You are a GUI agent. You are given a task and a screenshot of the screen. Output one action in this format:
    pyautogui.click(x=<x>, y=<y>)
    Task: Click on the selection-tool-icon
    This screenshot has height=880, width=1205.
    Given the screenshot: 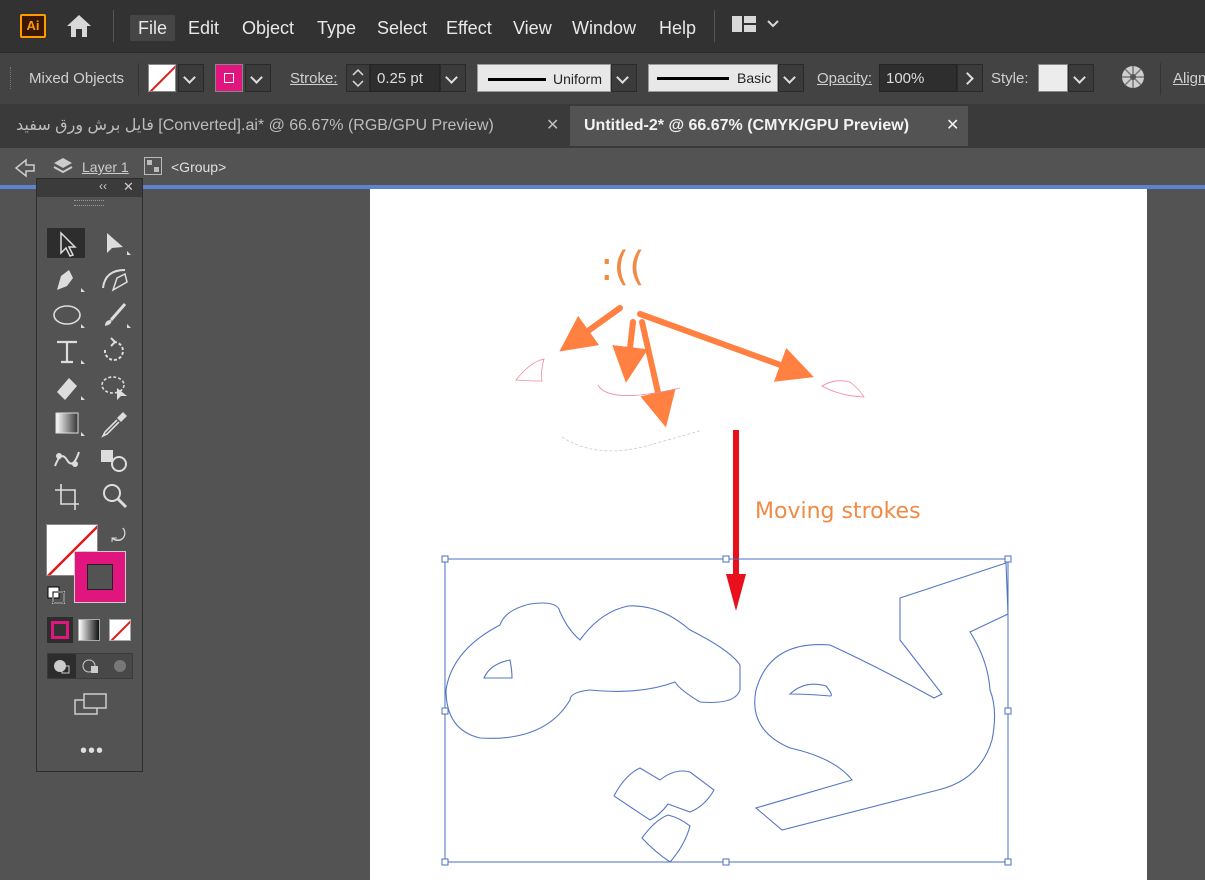 What is the action you would take?
    pyautogui.click(x=66, y=243)
    